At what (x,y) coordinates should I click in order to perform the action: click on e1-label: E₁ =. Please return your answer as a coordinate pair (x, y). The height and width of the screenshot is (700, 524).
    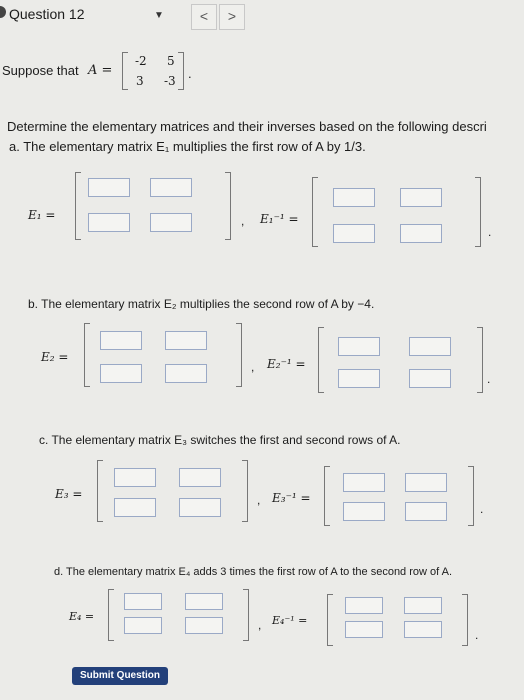
    Looking at the image, I should click on (42, 215).